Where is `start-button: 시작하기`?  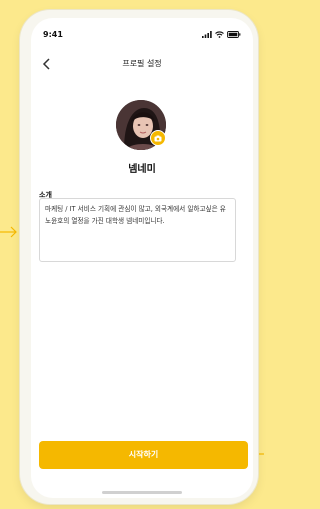
start-button: 시작하기 is located at coordinates (143, 455).